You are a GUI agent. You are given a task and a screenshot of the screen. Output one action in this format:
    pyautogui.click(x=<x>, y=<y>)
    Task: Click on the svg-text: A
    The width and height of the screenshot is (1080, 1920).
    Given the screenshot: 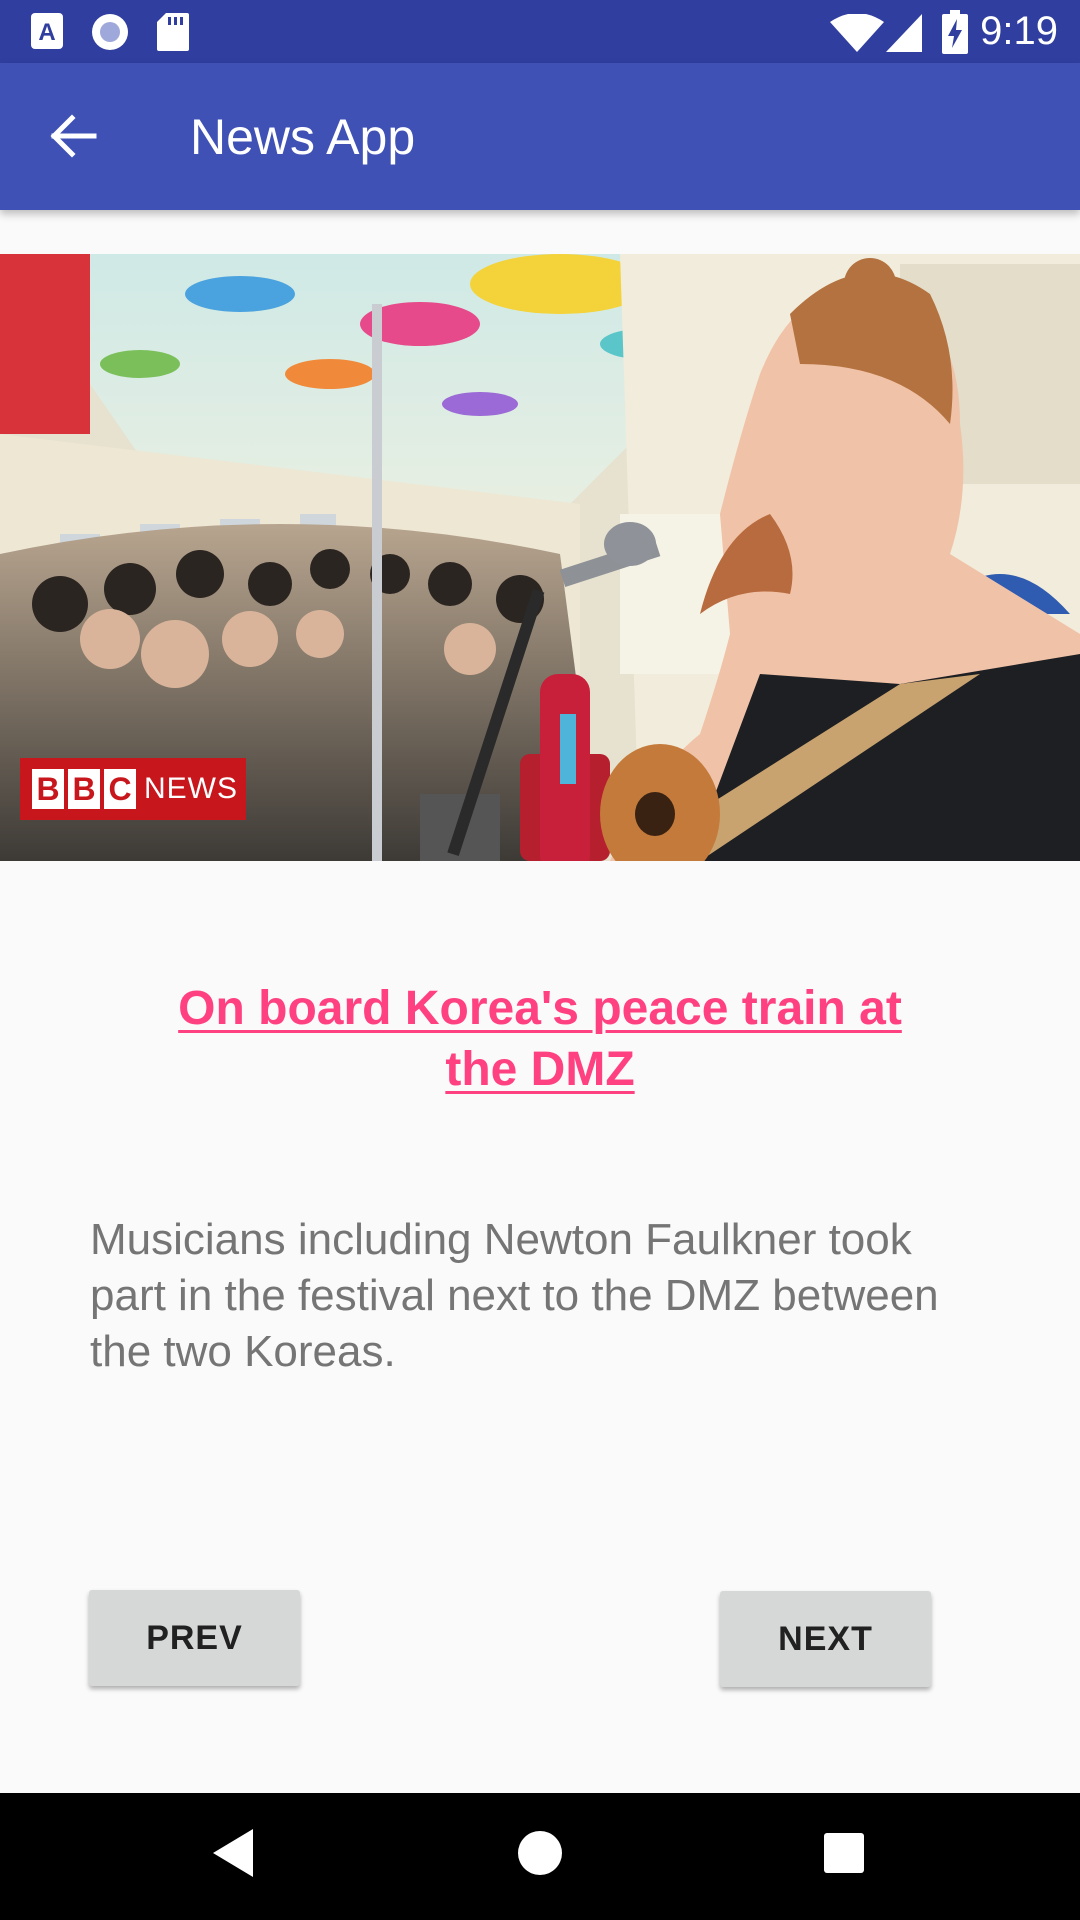 What is the action you would take?
    pyautogui.click(x=46, y=32)
    